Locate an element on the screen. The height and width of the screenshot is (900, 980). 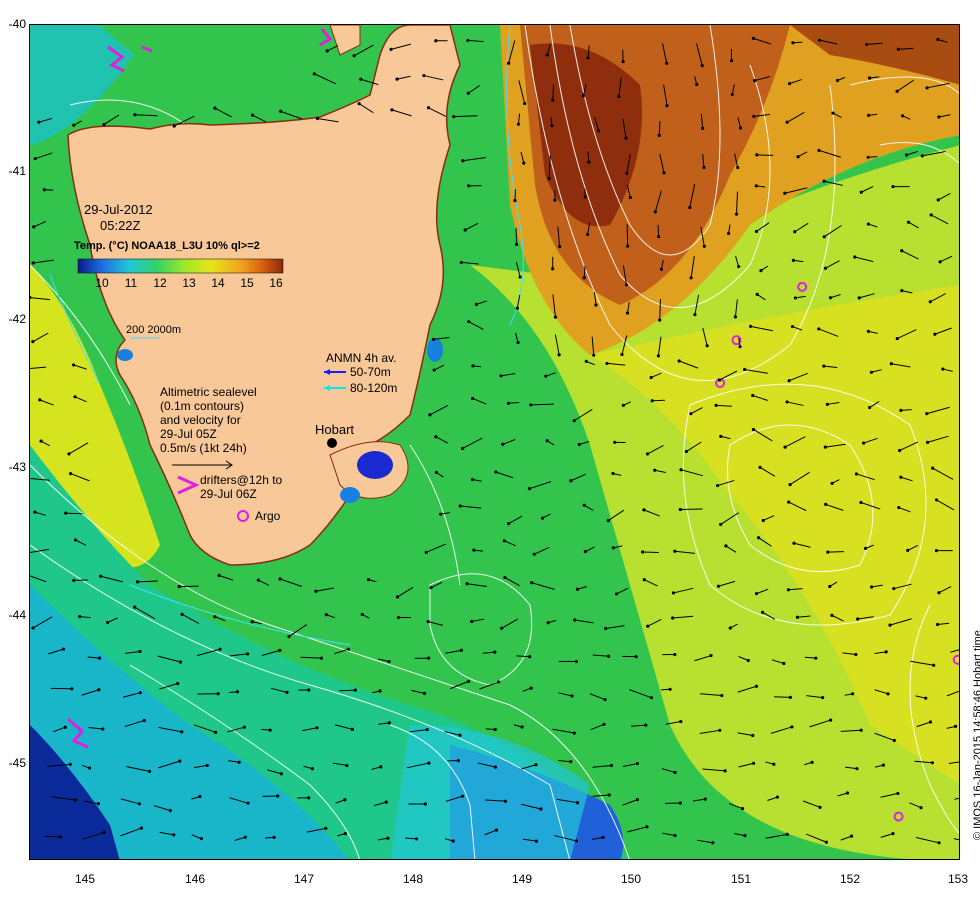
anmn-80-120: 80-120m is located at coordinates (374, 388).